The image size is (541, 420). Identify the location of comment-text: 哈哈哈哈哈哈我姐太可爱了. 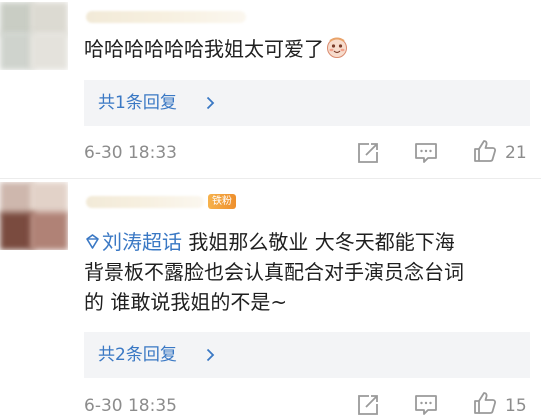
(216, 49).